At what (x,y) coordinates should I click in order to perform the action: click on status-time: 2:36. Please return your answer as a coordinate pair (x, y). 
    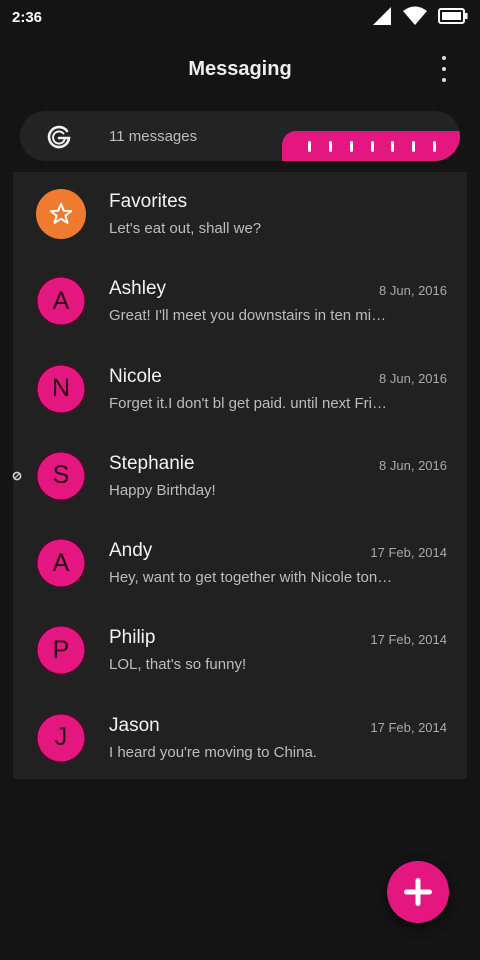
    Looking at the image, I should click on (27, 17).